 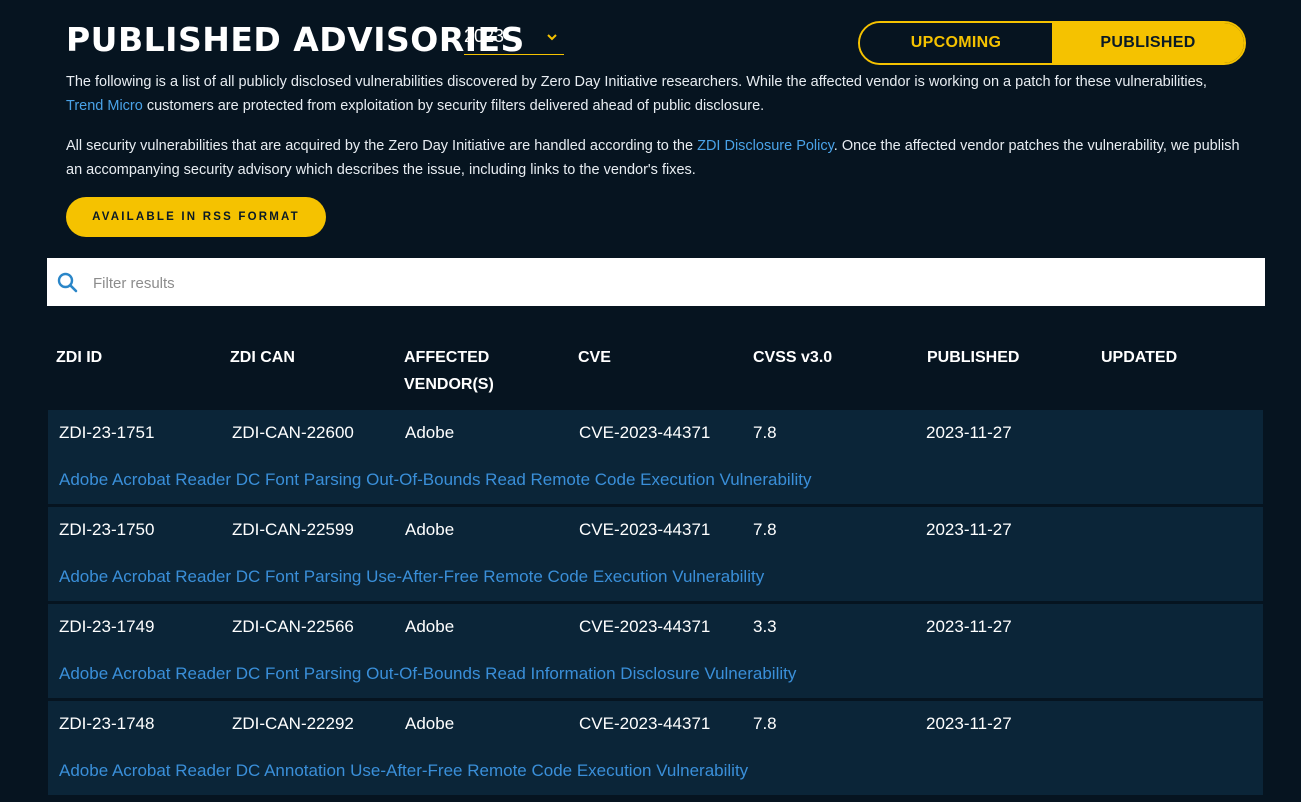 I want to click on trend-micro-link: Trend Micro, so click(x=104, y=106).